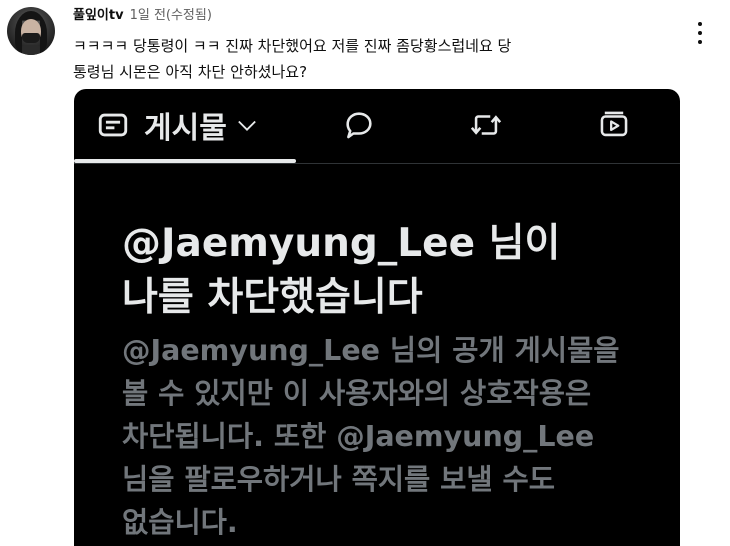  I want to click on more-vert-icon, so click(700, 33).